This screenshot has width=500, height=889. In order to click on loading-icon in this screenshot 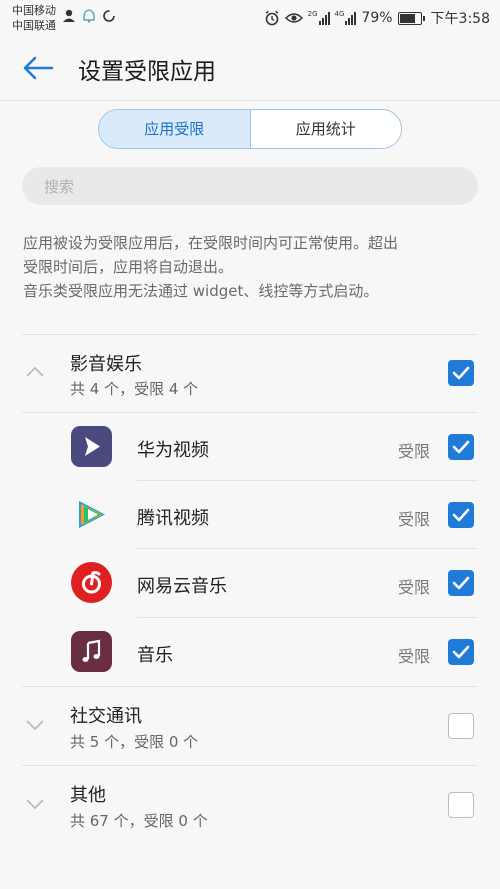, I will do `click(109, 16)`.